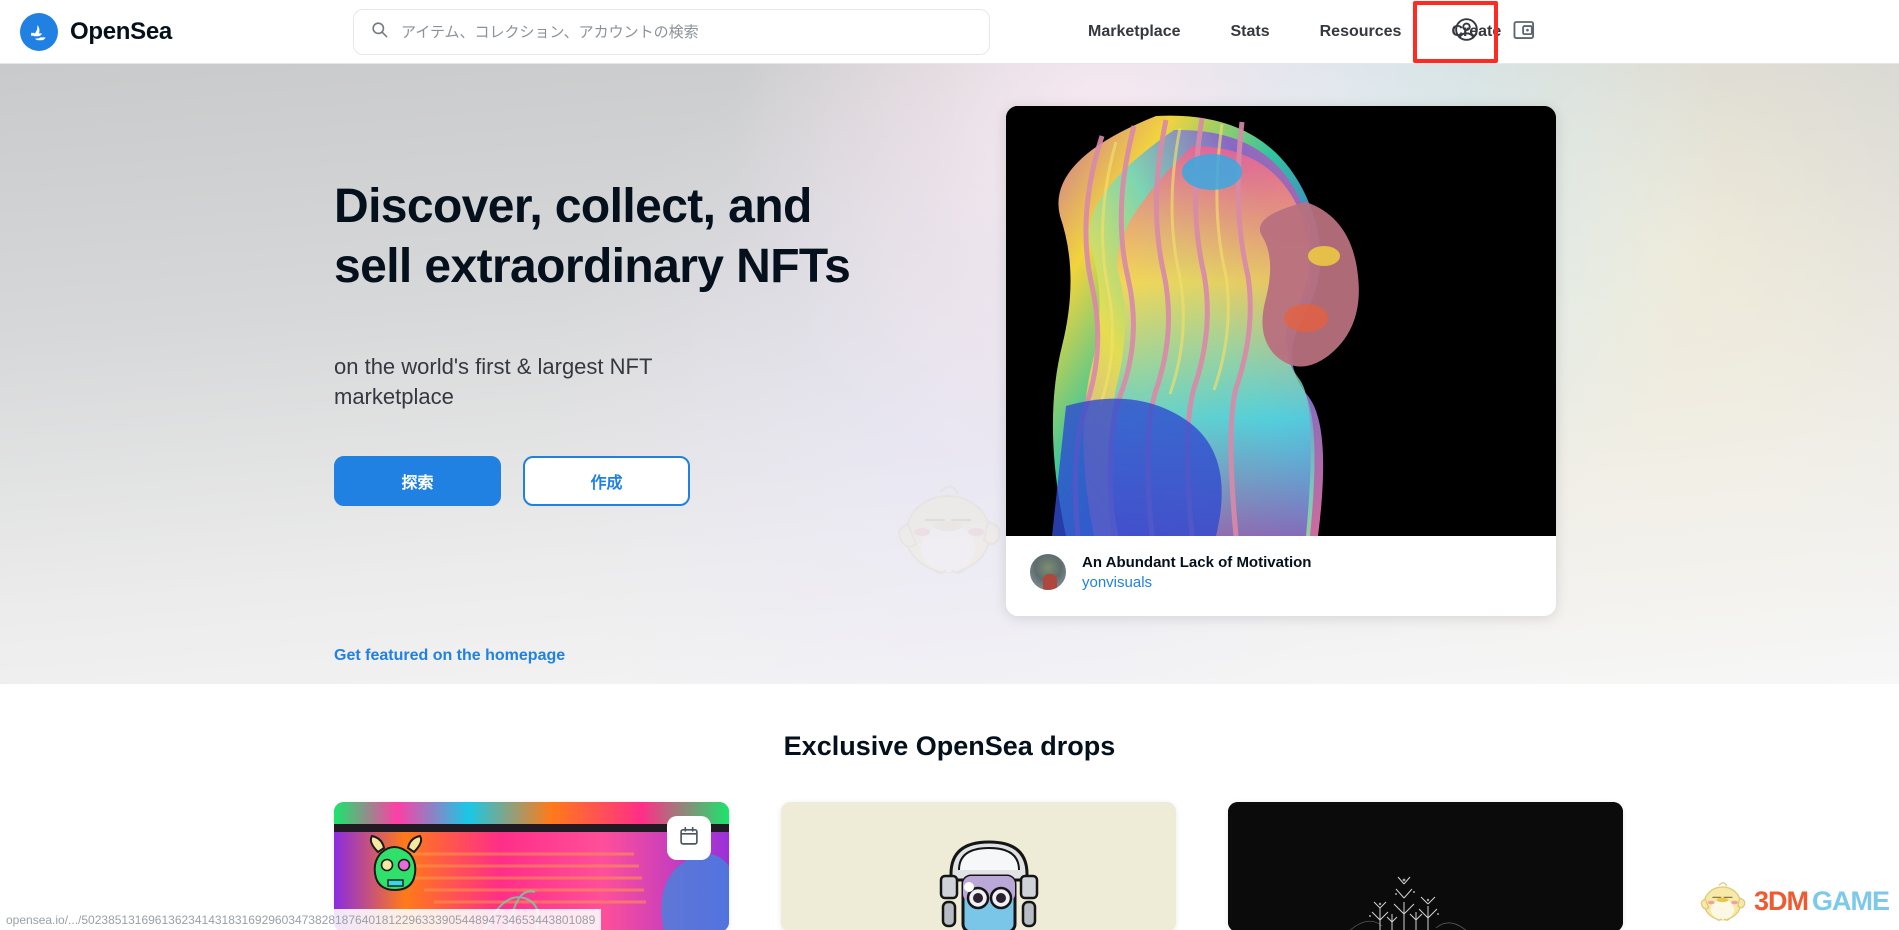 Image resolution: width=1899 pixels, height=930 pixels. What do you see at coordinates (512, 481) in the screenshot?
I see `hero-cta-group: 探索 作成` at bounding box center [512, 481].